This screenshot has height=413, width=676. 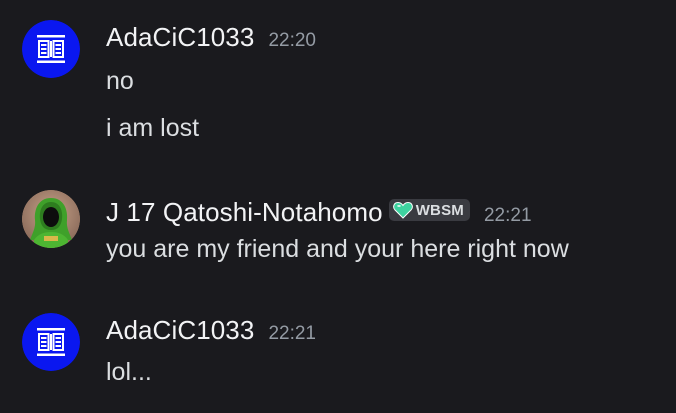 I want to click on server-tag-badge: WBSM, so click(x=429, y=210).